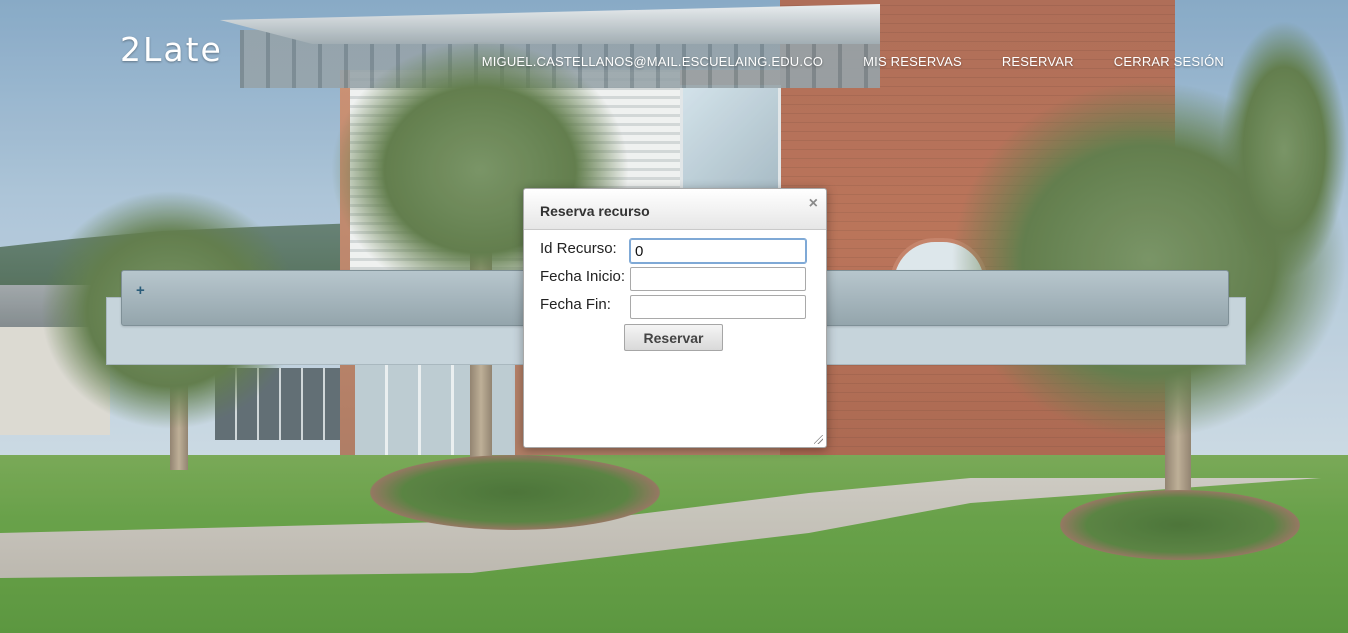 The image size is (1348, 633). Describe the element at coordinates (140, 290) in the screenshot. I see `plus-icon: +` at that location.